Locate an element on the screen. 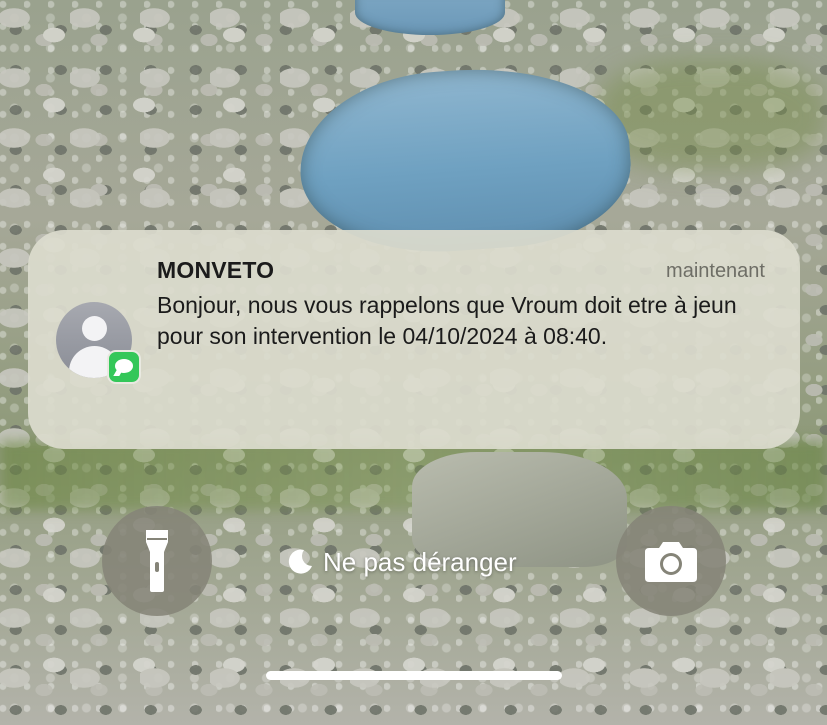  notification-sender: MONVETO is located at coordinates (216, 270).